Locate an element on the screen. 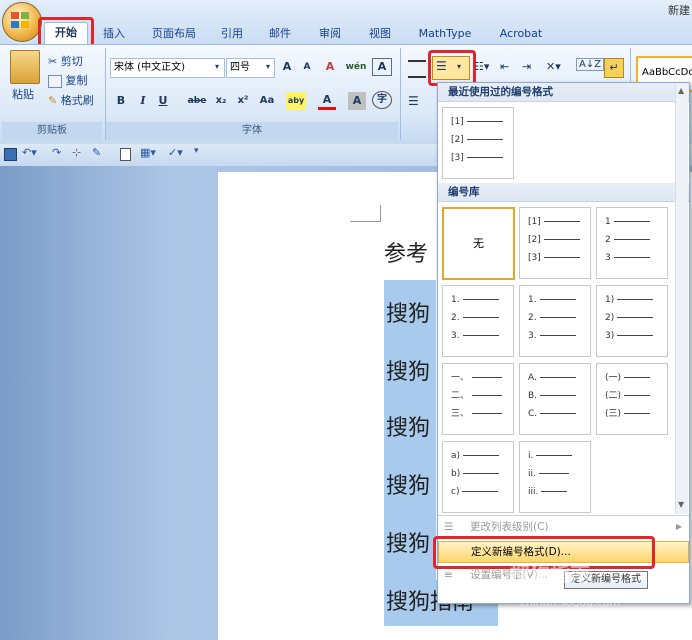 This screenshot has height=640, width=692. underline-button: U is located at coordinates (163, 101).